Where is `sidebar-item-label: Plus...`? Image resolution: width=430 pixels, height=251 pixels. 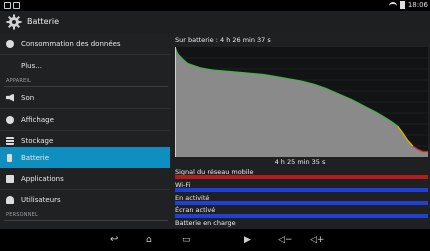
sidebar-item-label: Plus... is located at coordinates (31, 65).